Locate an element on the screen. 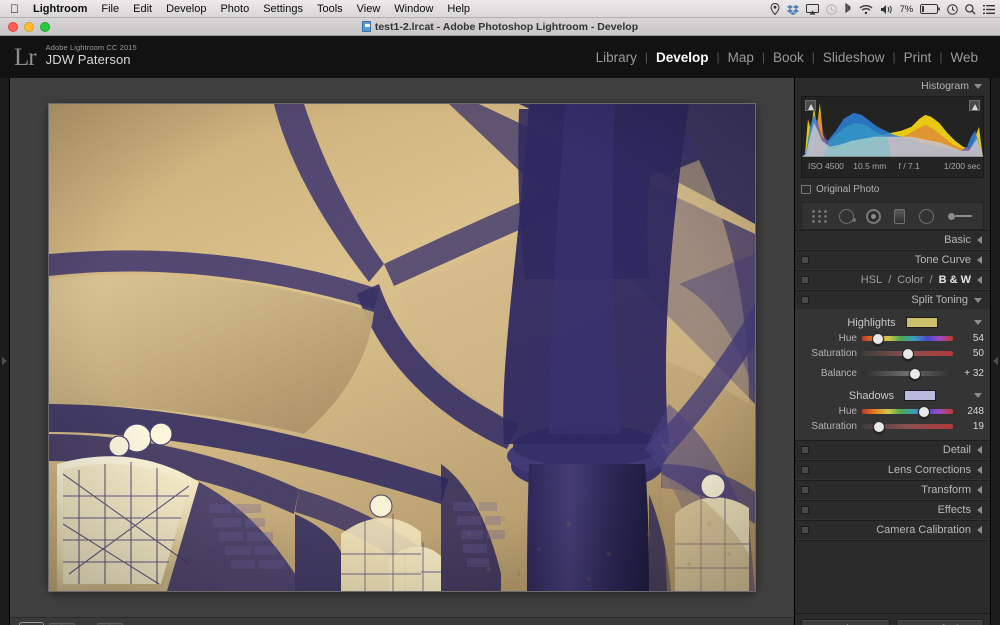  dropbox-icon is located at coordinates (792, 9).